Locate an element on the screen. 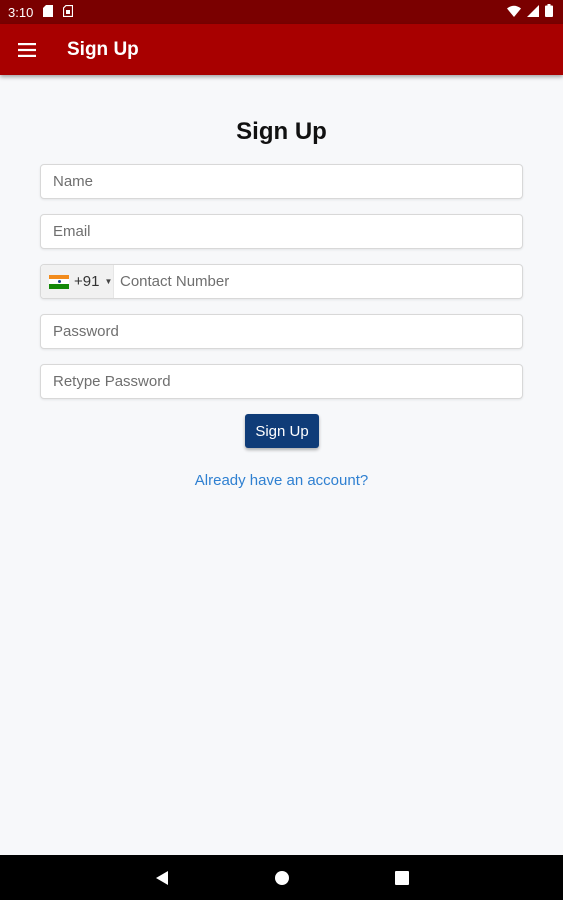 The image size is (563, 900). app-bar-title: Sign Up is located at coordinates (103, 49).